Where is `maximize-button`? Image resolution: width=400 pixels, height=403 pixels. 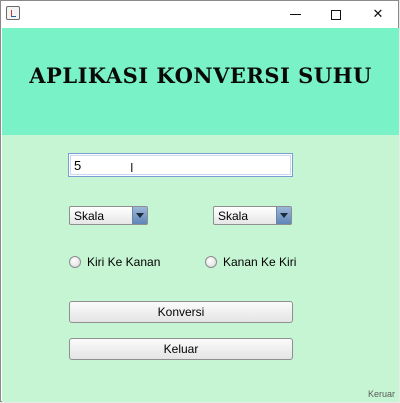 maximize-button is located at coordinates (336, 14).